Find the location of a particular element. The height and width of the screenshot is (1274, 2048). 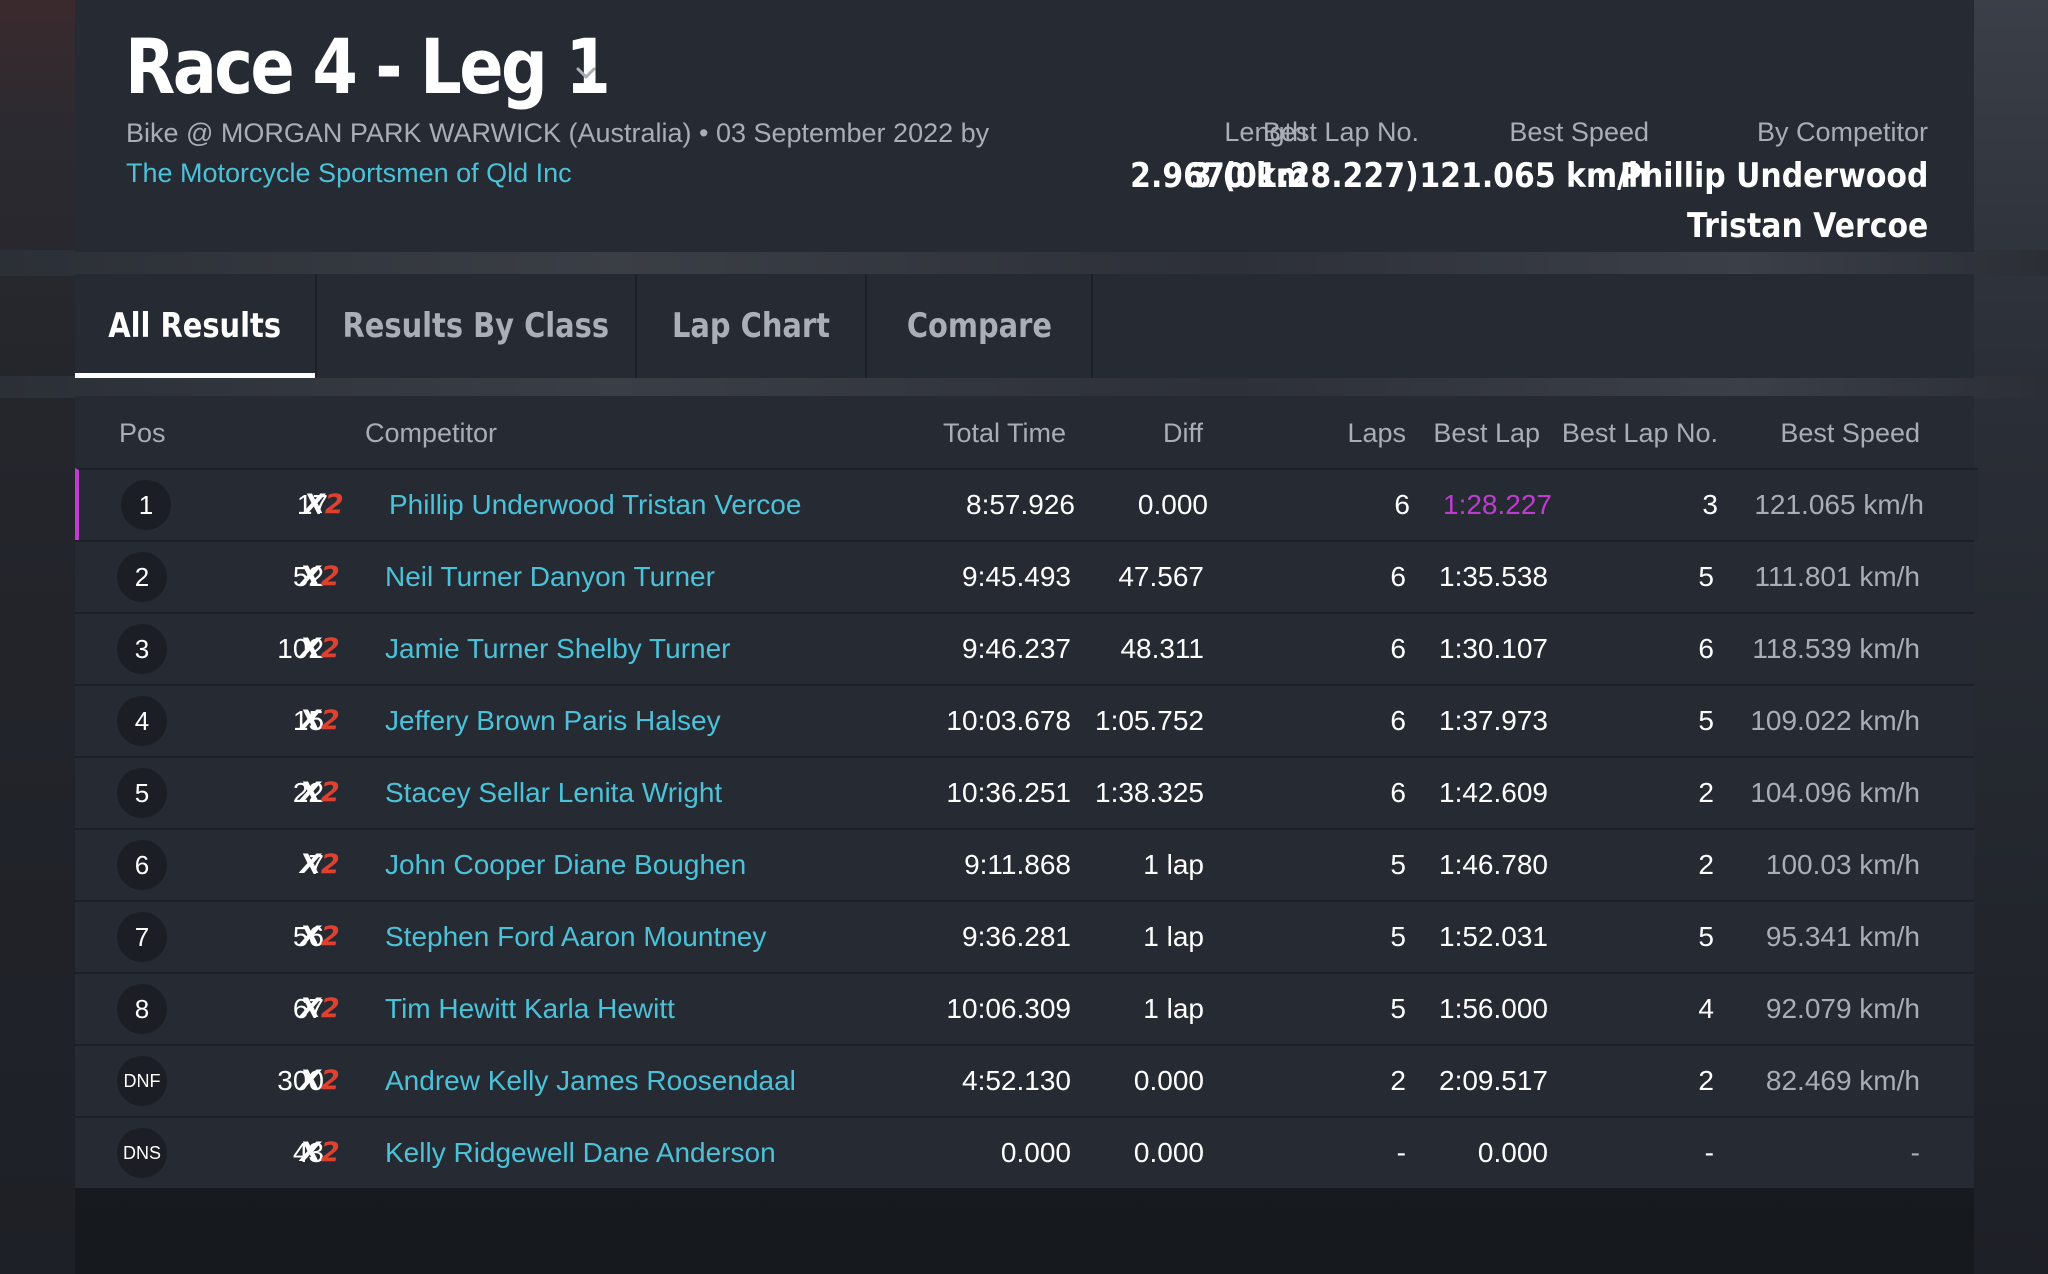

best-lap: 1:46.780 is located at coordinates (1493, 864).